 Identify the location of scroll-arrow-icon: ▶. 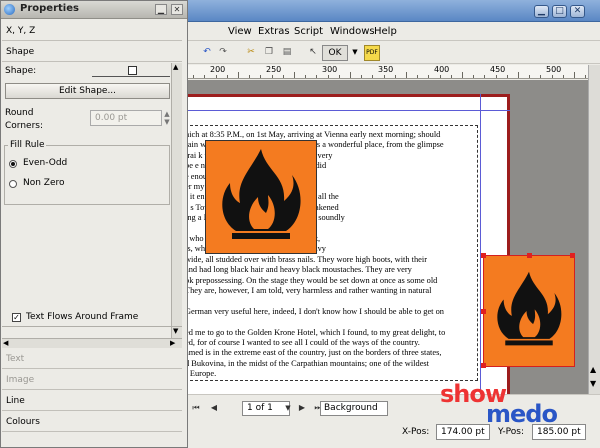
(172, 343).